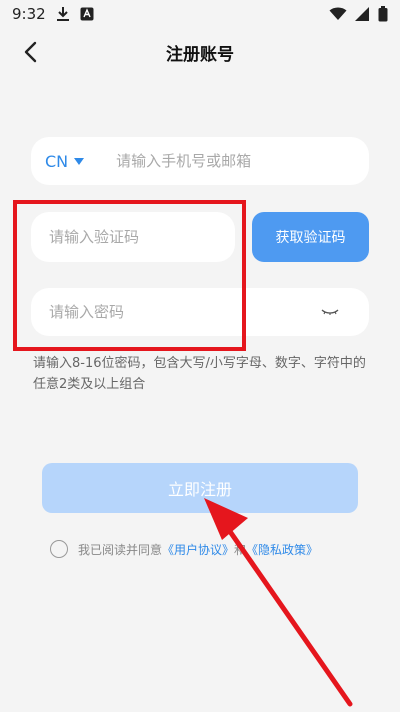 Image resolution: width=400 pixels, height=712 pixels. I want to click on privacy-policy-link: 《隐私政策》, so click(282, 549).